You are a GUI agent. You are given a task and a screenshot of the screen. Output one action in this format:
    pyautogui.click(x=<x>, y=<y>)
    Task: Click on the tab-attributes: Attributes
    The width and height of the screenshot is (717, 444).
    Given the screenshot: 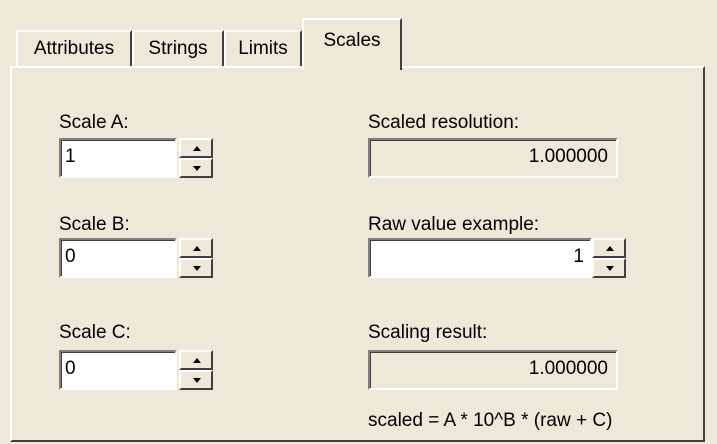 What is the action you would take?
    pyautogui.click(x=74, y=48)
    